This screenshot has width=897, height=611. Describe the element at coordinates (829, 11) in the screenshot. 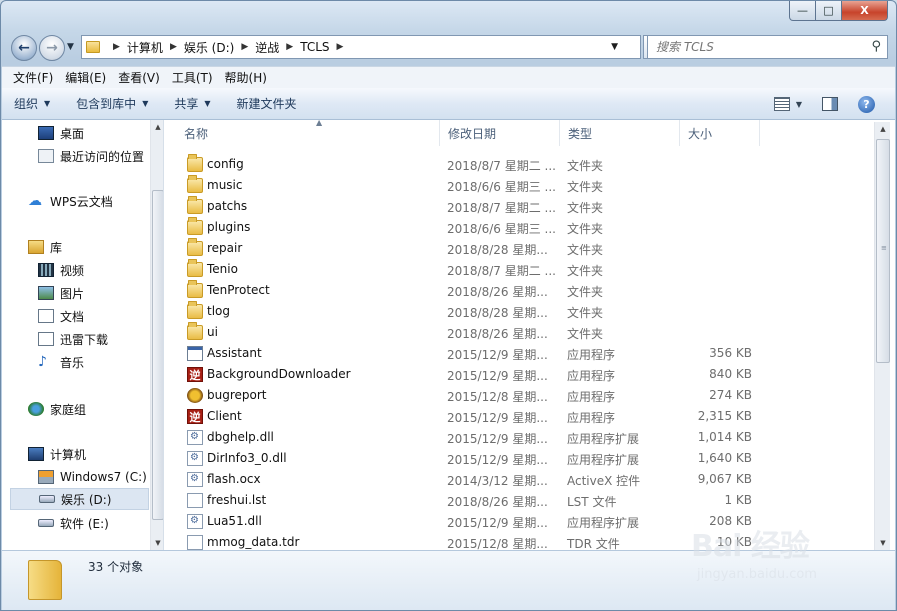

I see `maximize-button: □` at that location.